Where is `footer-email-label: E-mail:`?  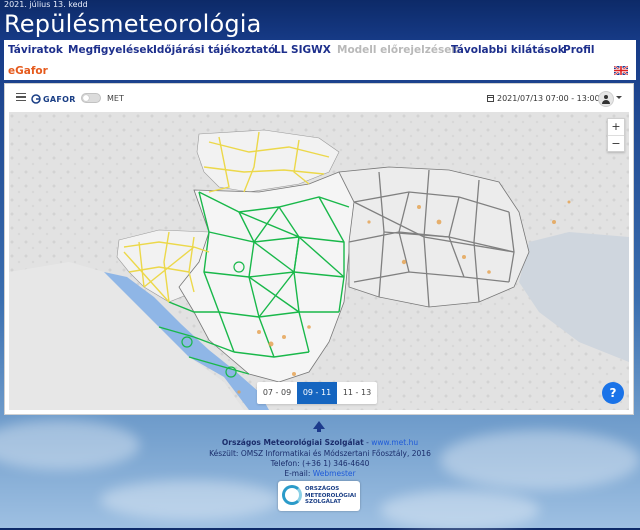
footer-email-label: E-mail: is located at coordinates (298, 473).